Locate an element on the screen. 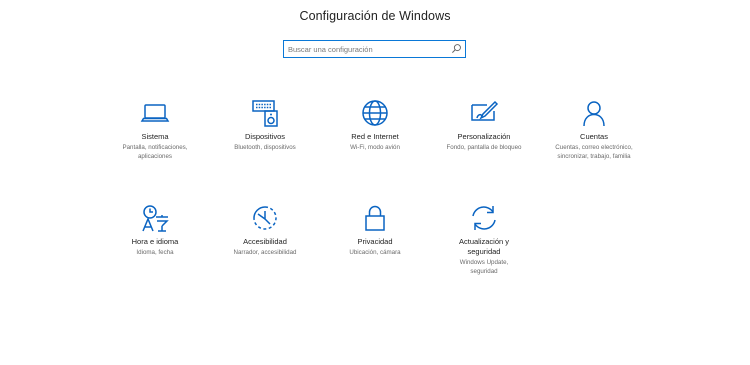 The height and width of the screenshot is (365, 750). tile-name: Hora e idioma is located at coordinates (155, 241).